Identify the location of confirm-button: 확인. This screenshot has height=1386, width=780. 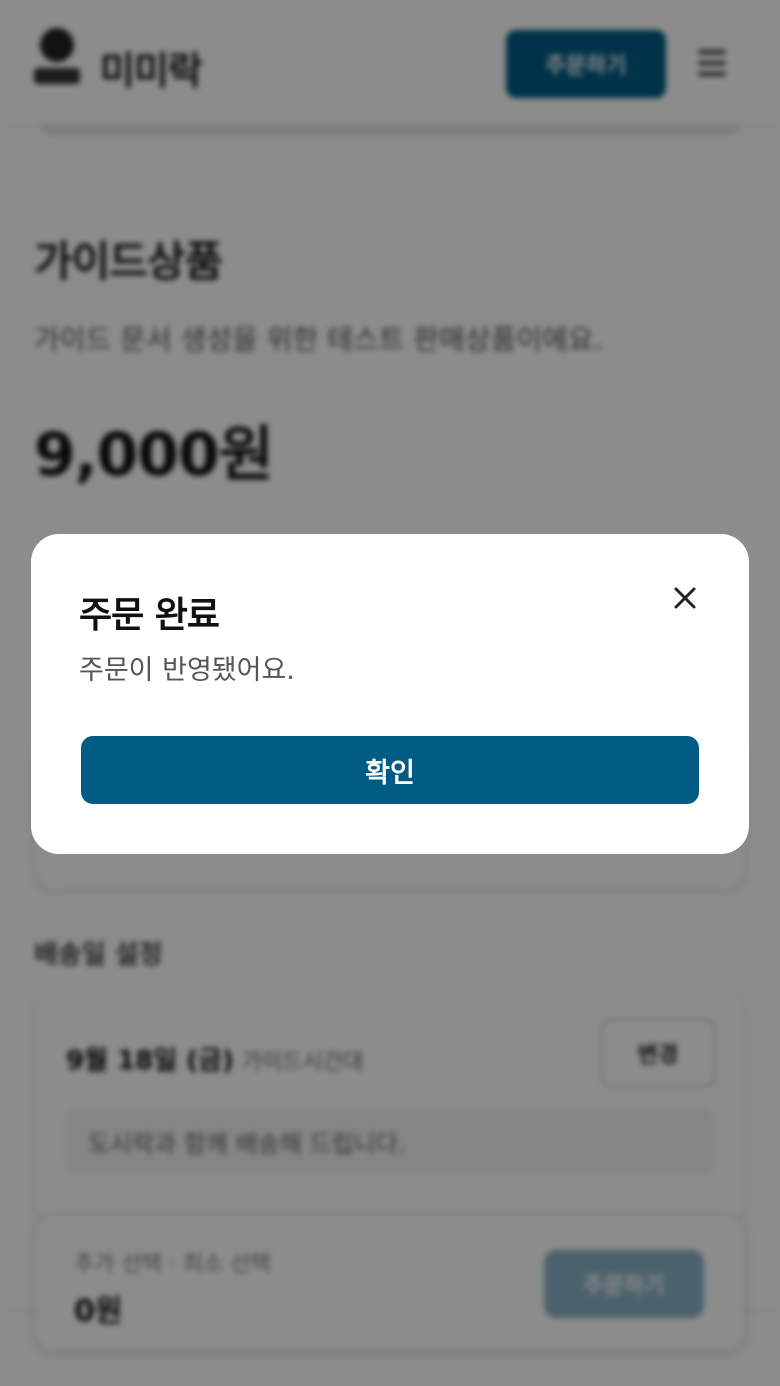
(390, 770).